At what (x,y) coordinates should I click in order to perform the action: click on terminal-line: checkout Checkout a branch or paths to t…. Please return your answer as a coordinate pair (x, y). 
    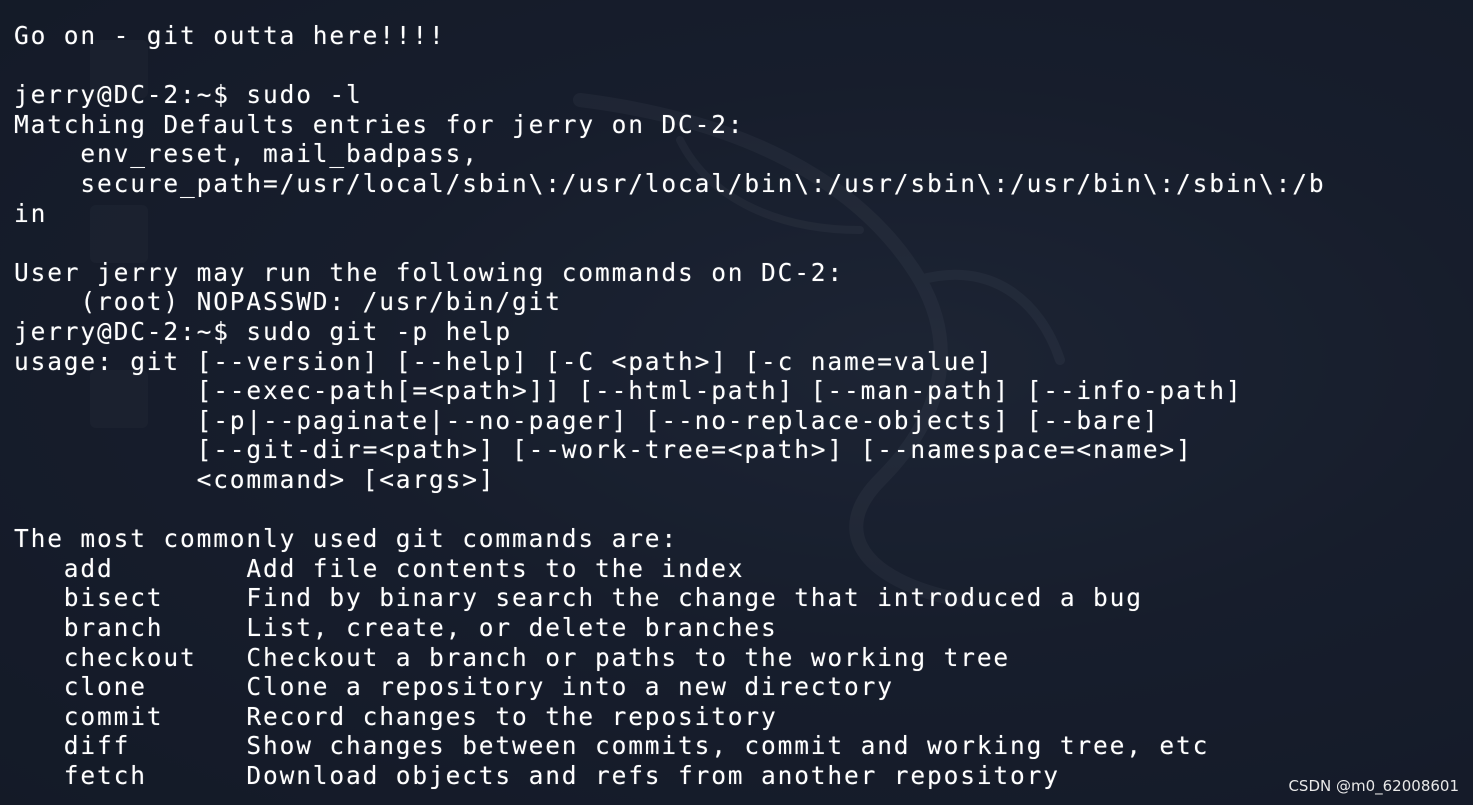
    Looking at the image, I should click on (512, 657).